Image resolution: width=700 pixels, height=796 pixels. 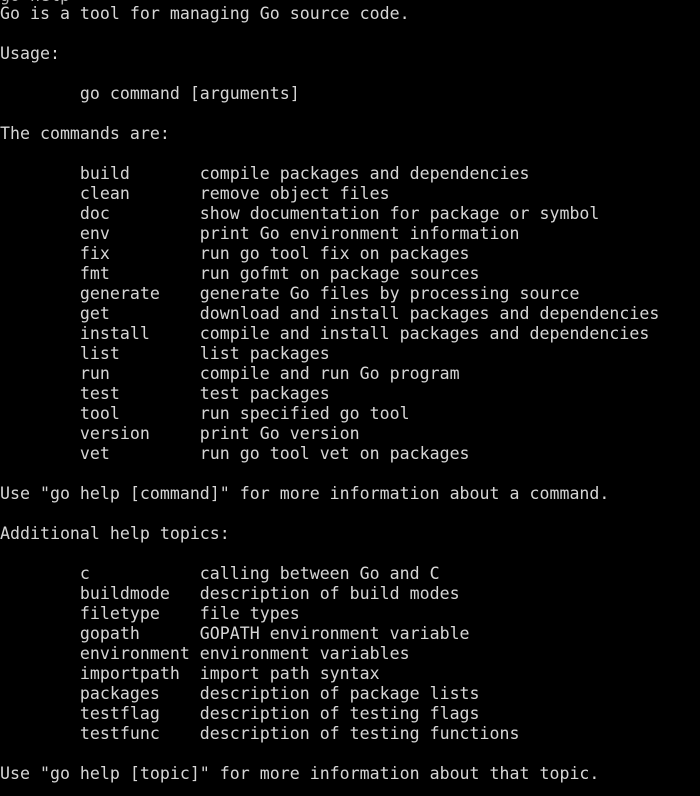 I want to click on command-row: env print Go environment information, so click(x=350, y=234).